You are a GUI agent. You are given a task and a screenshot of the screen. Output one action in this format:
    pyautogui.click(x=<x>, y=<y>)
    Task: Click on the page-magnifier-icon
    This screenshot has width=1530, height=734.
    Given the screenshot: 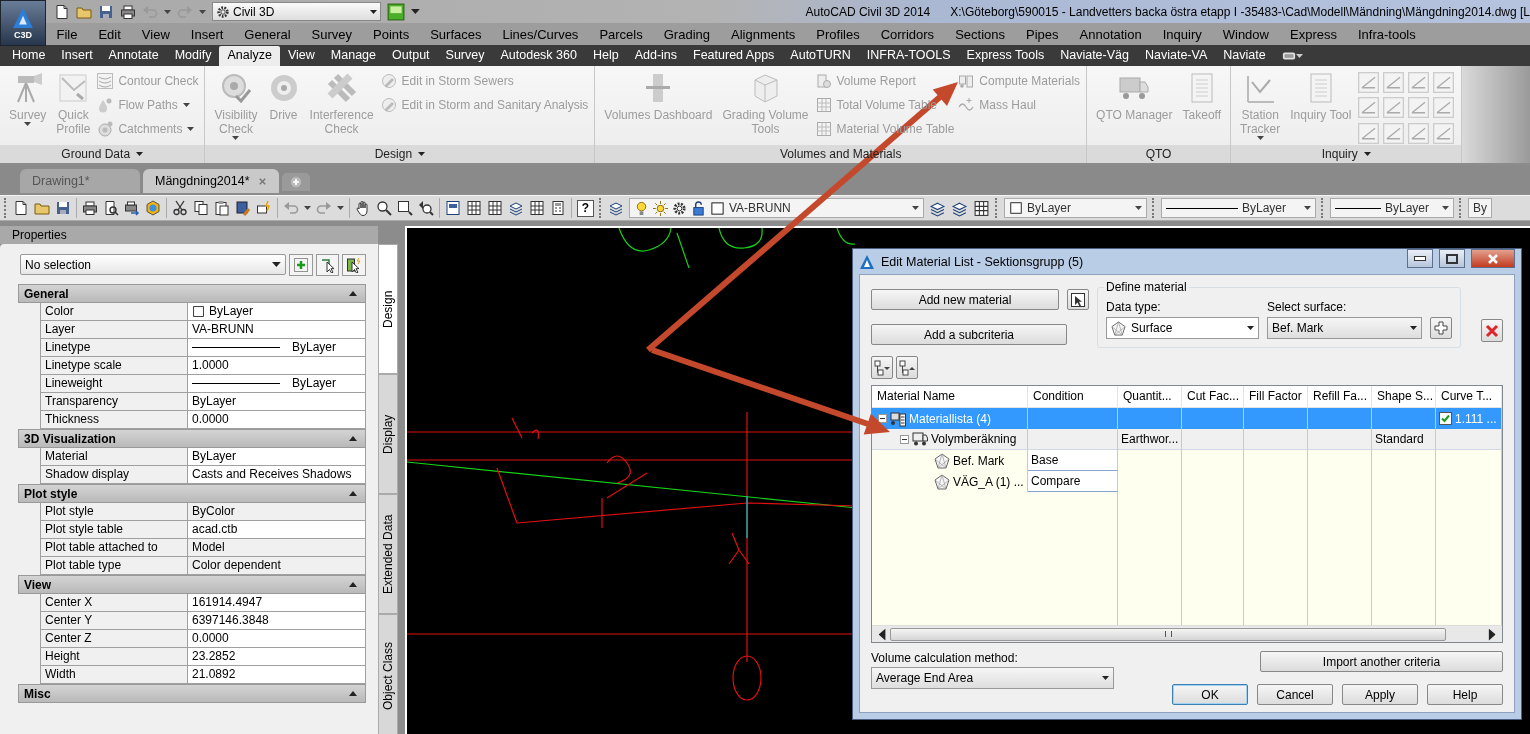 What is the action you would take?
    pyautogui.click(x=111, y=208)
    